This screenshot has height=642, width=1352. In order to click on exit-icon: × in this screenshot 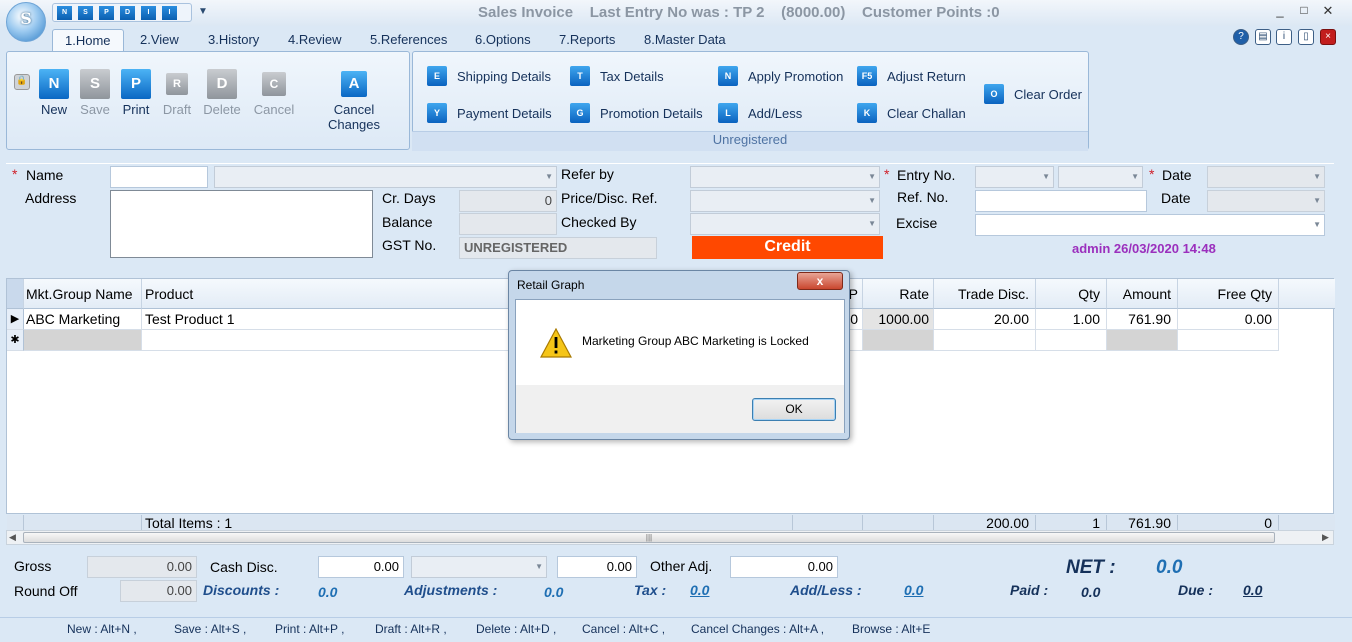, I will do `click(1328, 37)`.